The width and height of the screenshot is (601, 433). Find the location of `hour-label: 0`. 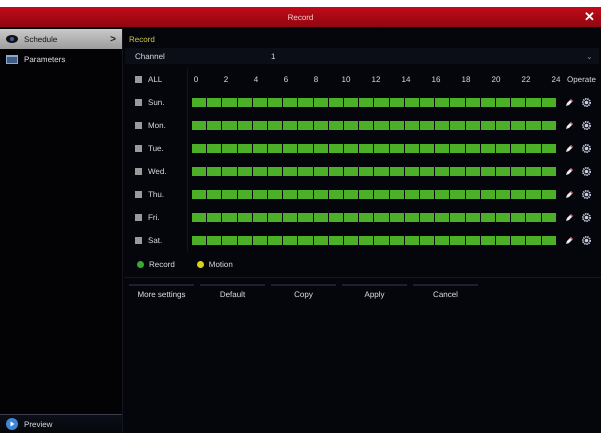

hour-label: 0 is located at coordinates (196, 79).